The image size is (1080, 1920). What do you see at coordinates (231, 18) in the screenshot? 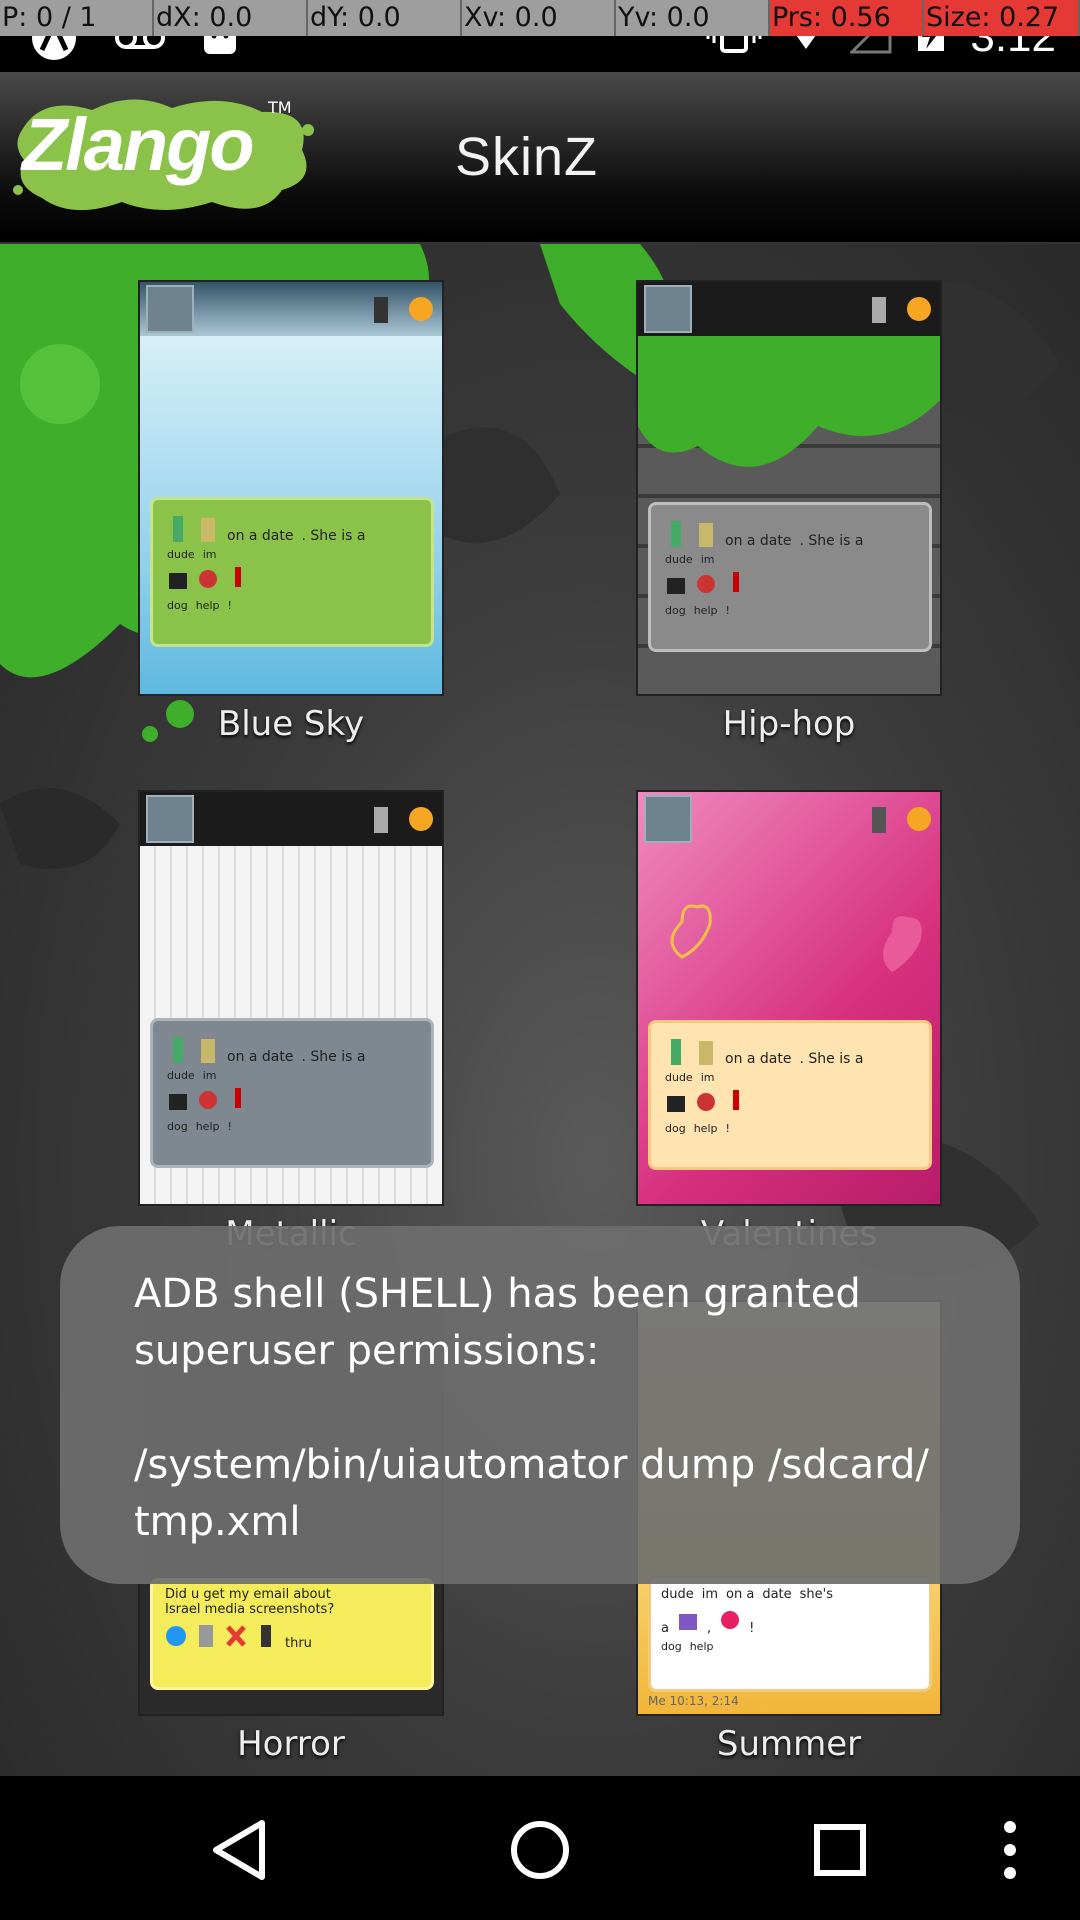
I see `delta-x: dX: 0.0` at bounding box center [231, 18].